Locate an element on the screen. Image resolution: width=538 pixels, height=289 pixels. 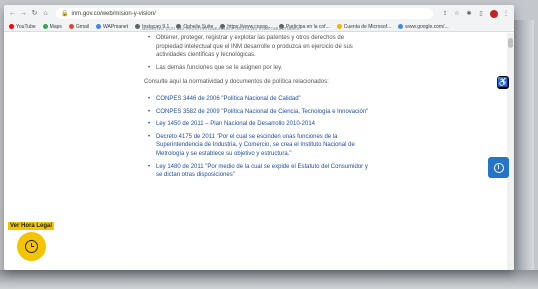
clock-icon is located at coordinates (31, 246).